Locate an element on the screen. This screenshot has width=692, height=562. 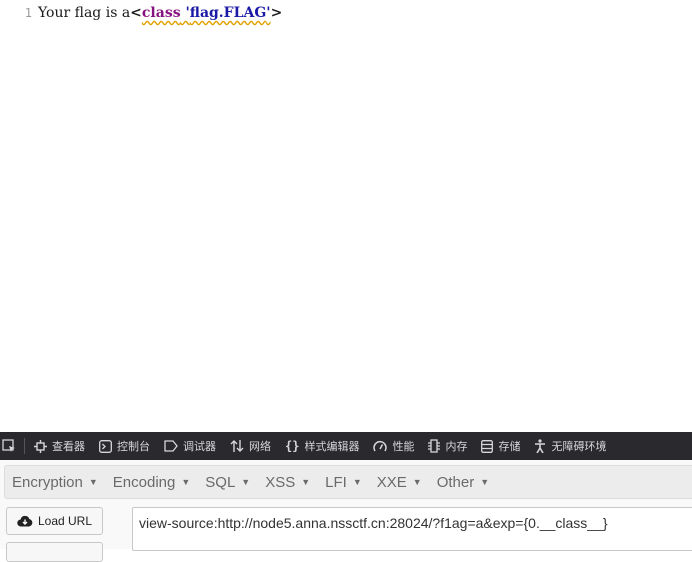
tab-console: 控制台 is located at coordinates (124, 446).